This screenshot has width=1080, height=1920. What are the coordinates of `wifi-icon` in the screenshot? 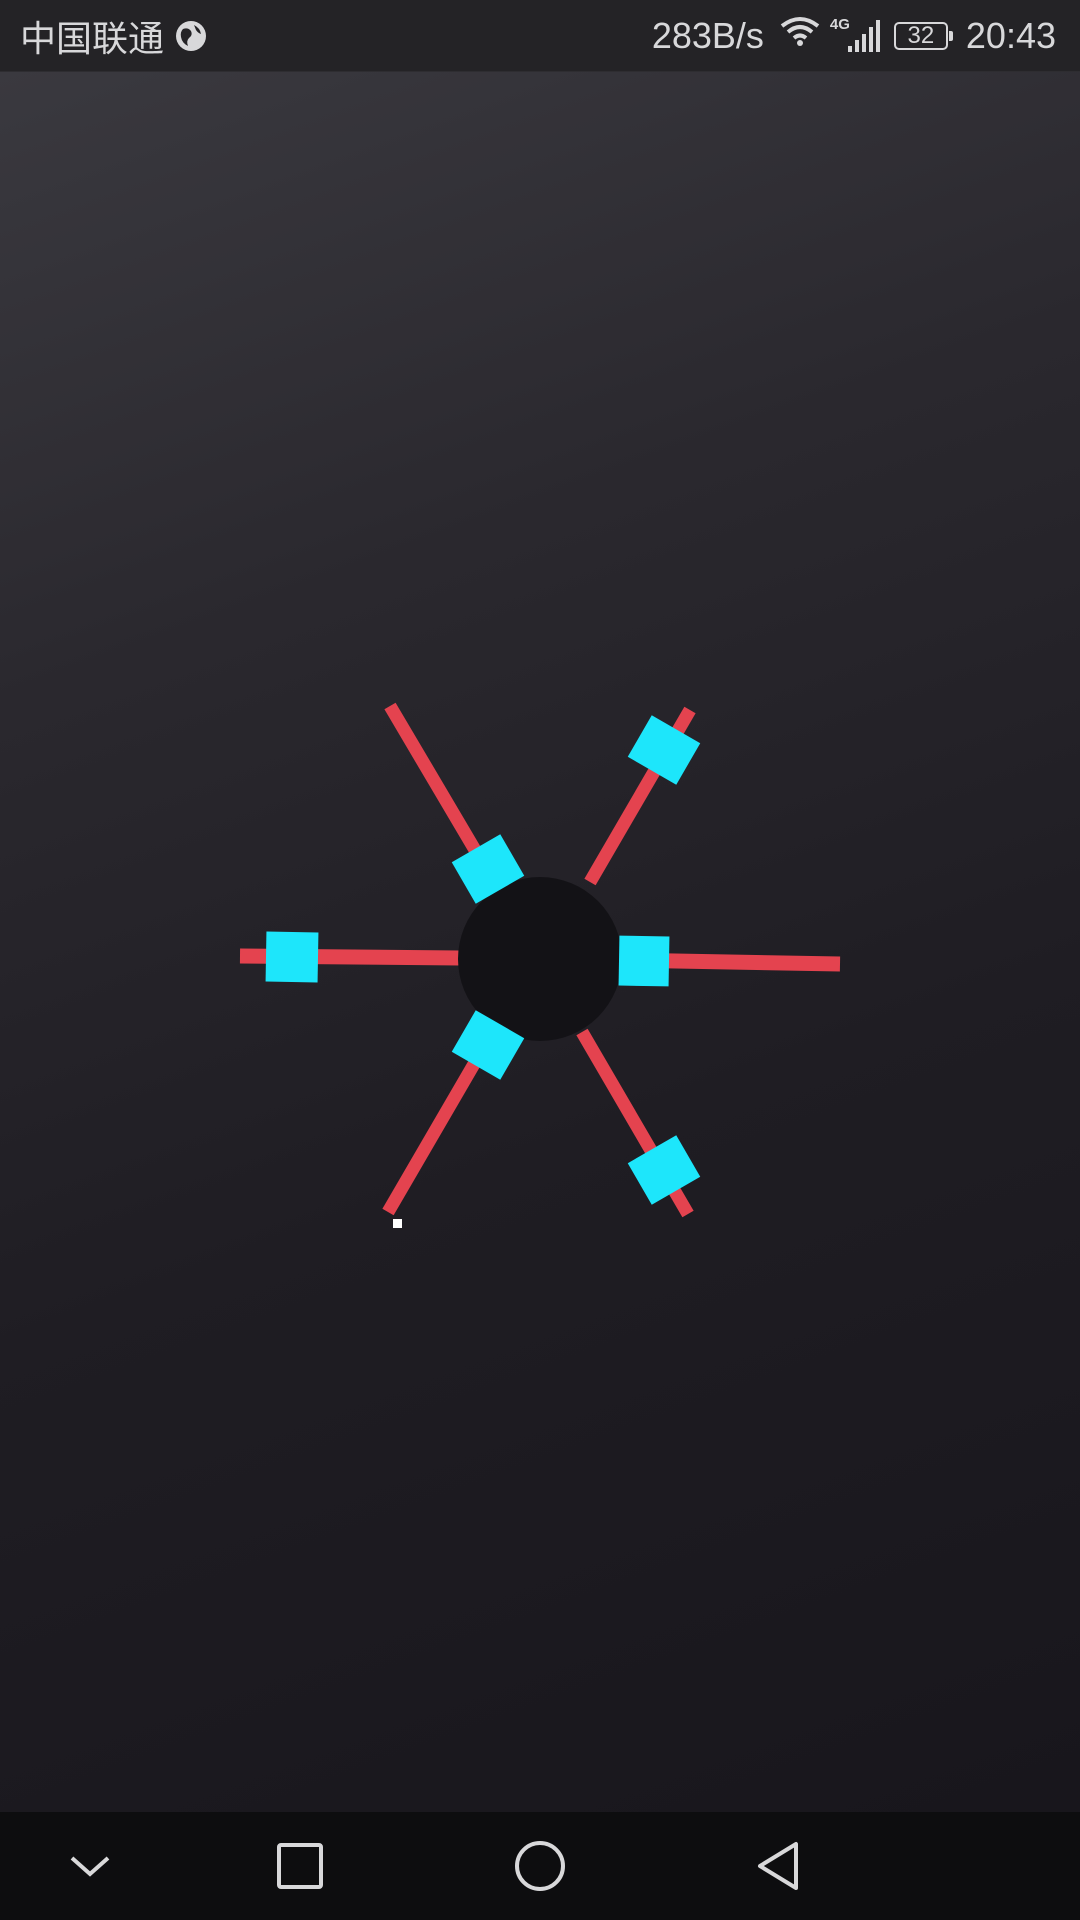 It's located at (800, 36).